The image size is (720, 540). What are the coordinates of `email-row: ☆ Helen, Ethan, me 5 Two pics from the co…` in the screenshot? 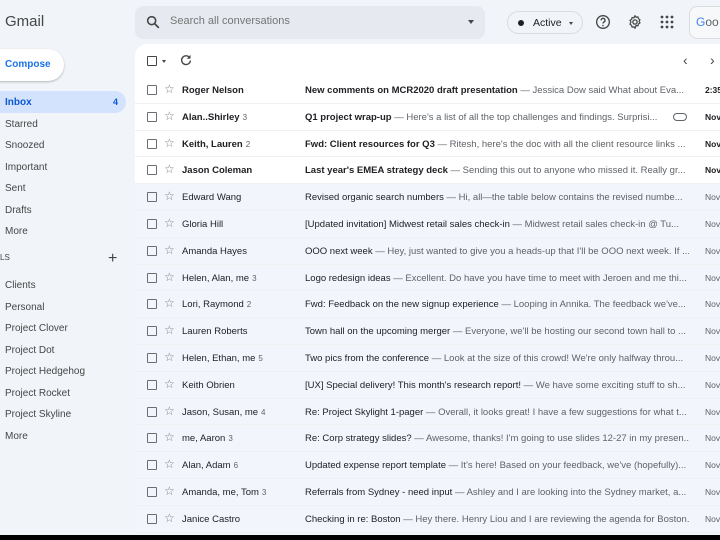 It's located at (427, 358).